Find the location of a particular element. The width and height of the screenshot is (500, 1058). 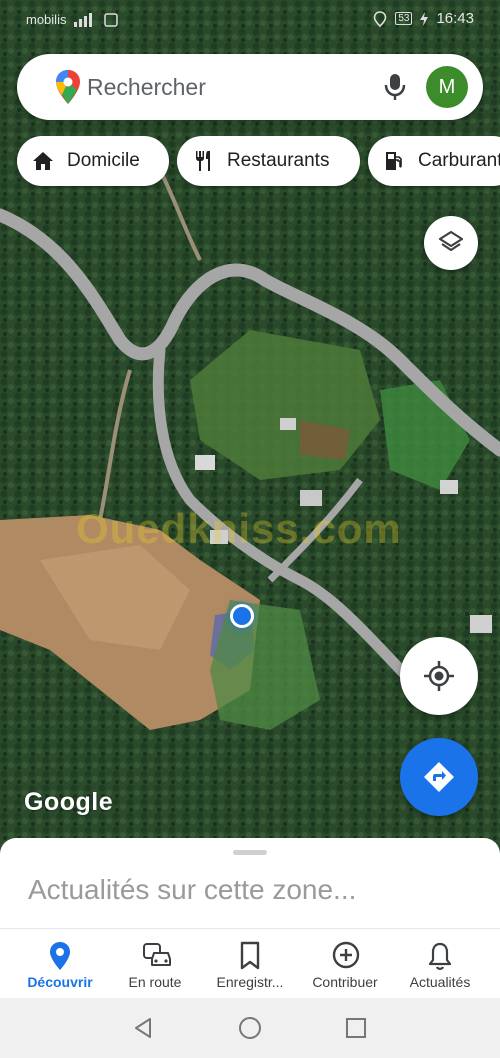

gas-station-icon is located at coordinates (394, 161).